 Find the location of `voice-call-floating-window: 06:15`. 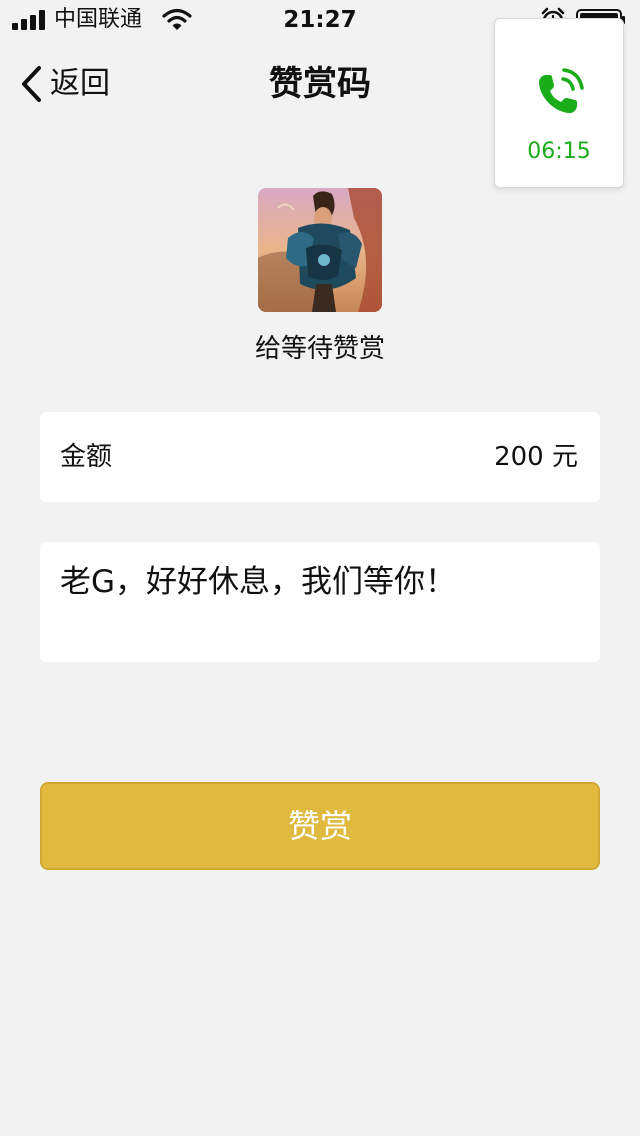

voice-call-floating-window: 06:15 is located at coordinates (559, 103).